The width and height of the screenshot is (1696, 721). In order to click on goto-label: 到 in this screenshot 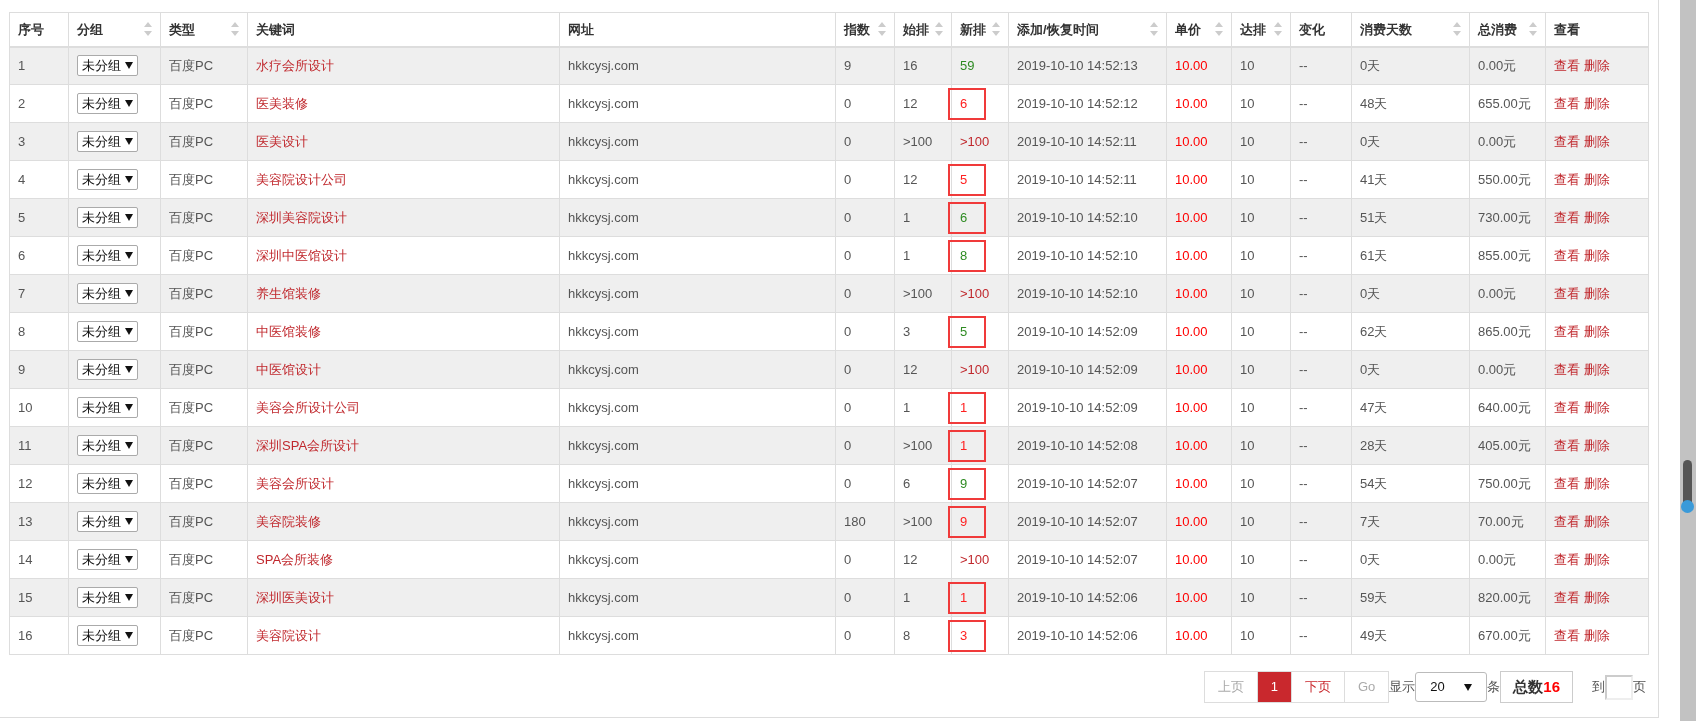, I will do `click(1598, 687)`.